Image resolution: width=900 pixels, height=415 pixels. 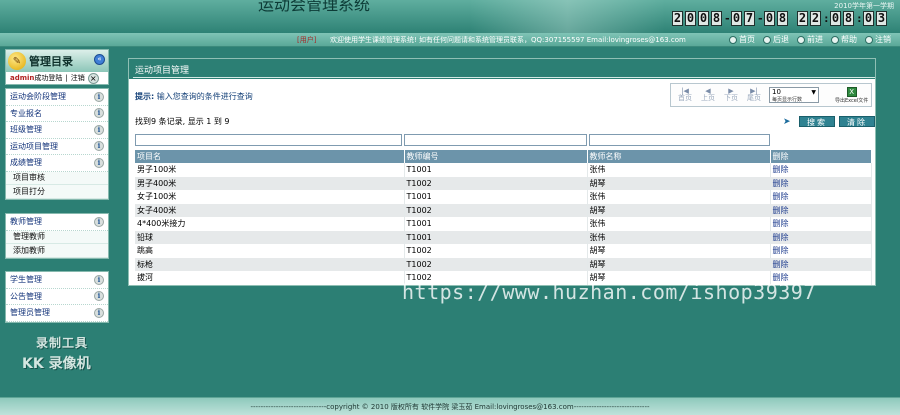 I want to click on system-title: 运动会管理系统, so click(x=314, y=7).